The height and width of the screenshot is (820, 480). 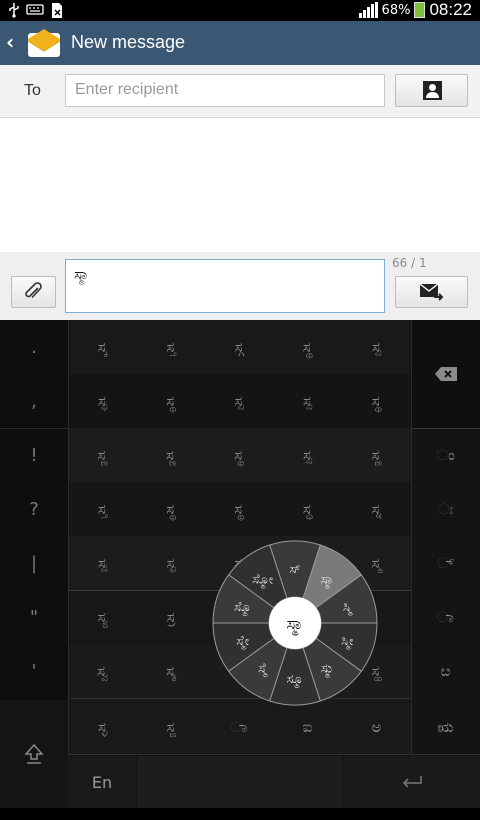 What do you see at coordinates (376, 509) in the screenshot?
I see `key-consonant: ಸ್ನ` at bounding box center [376, 509].